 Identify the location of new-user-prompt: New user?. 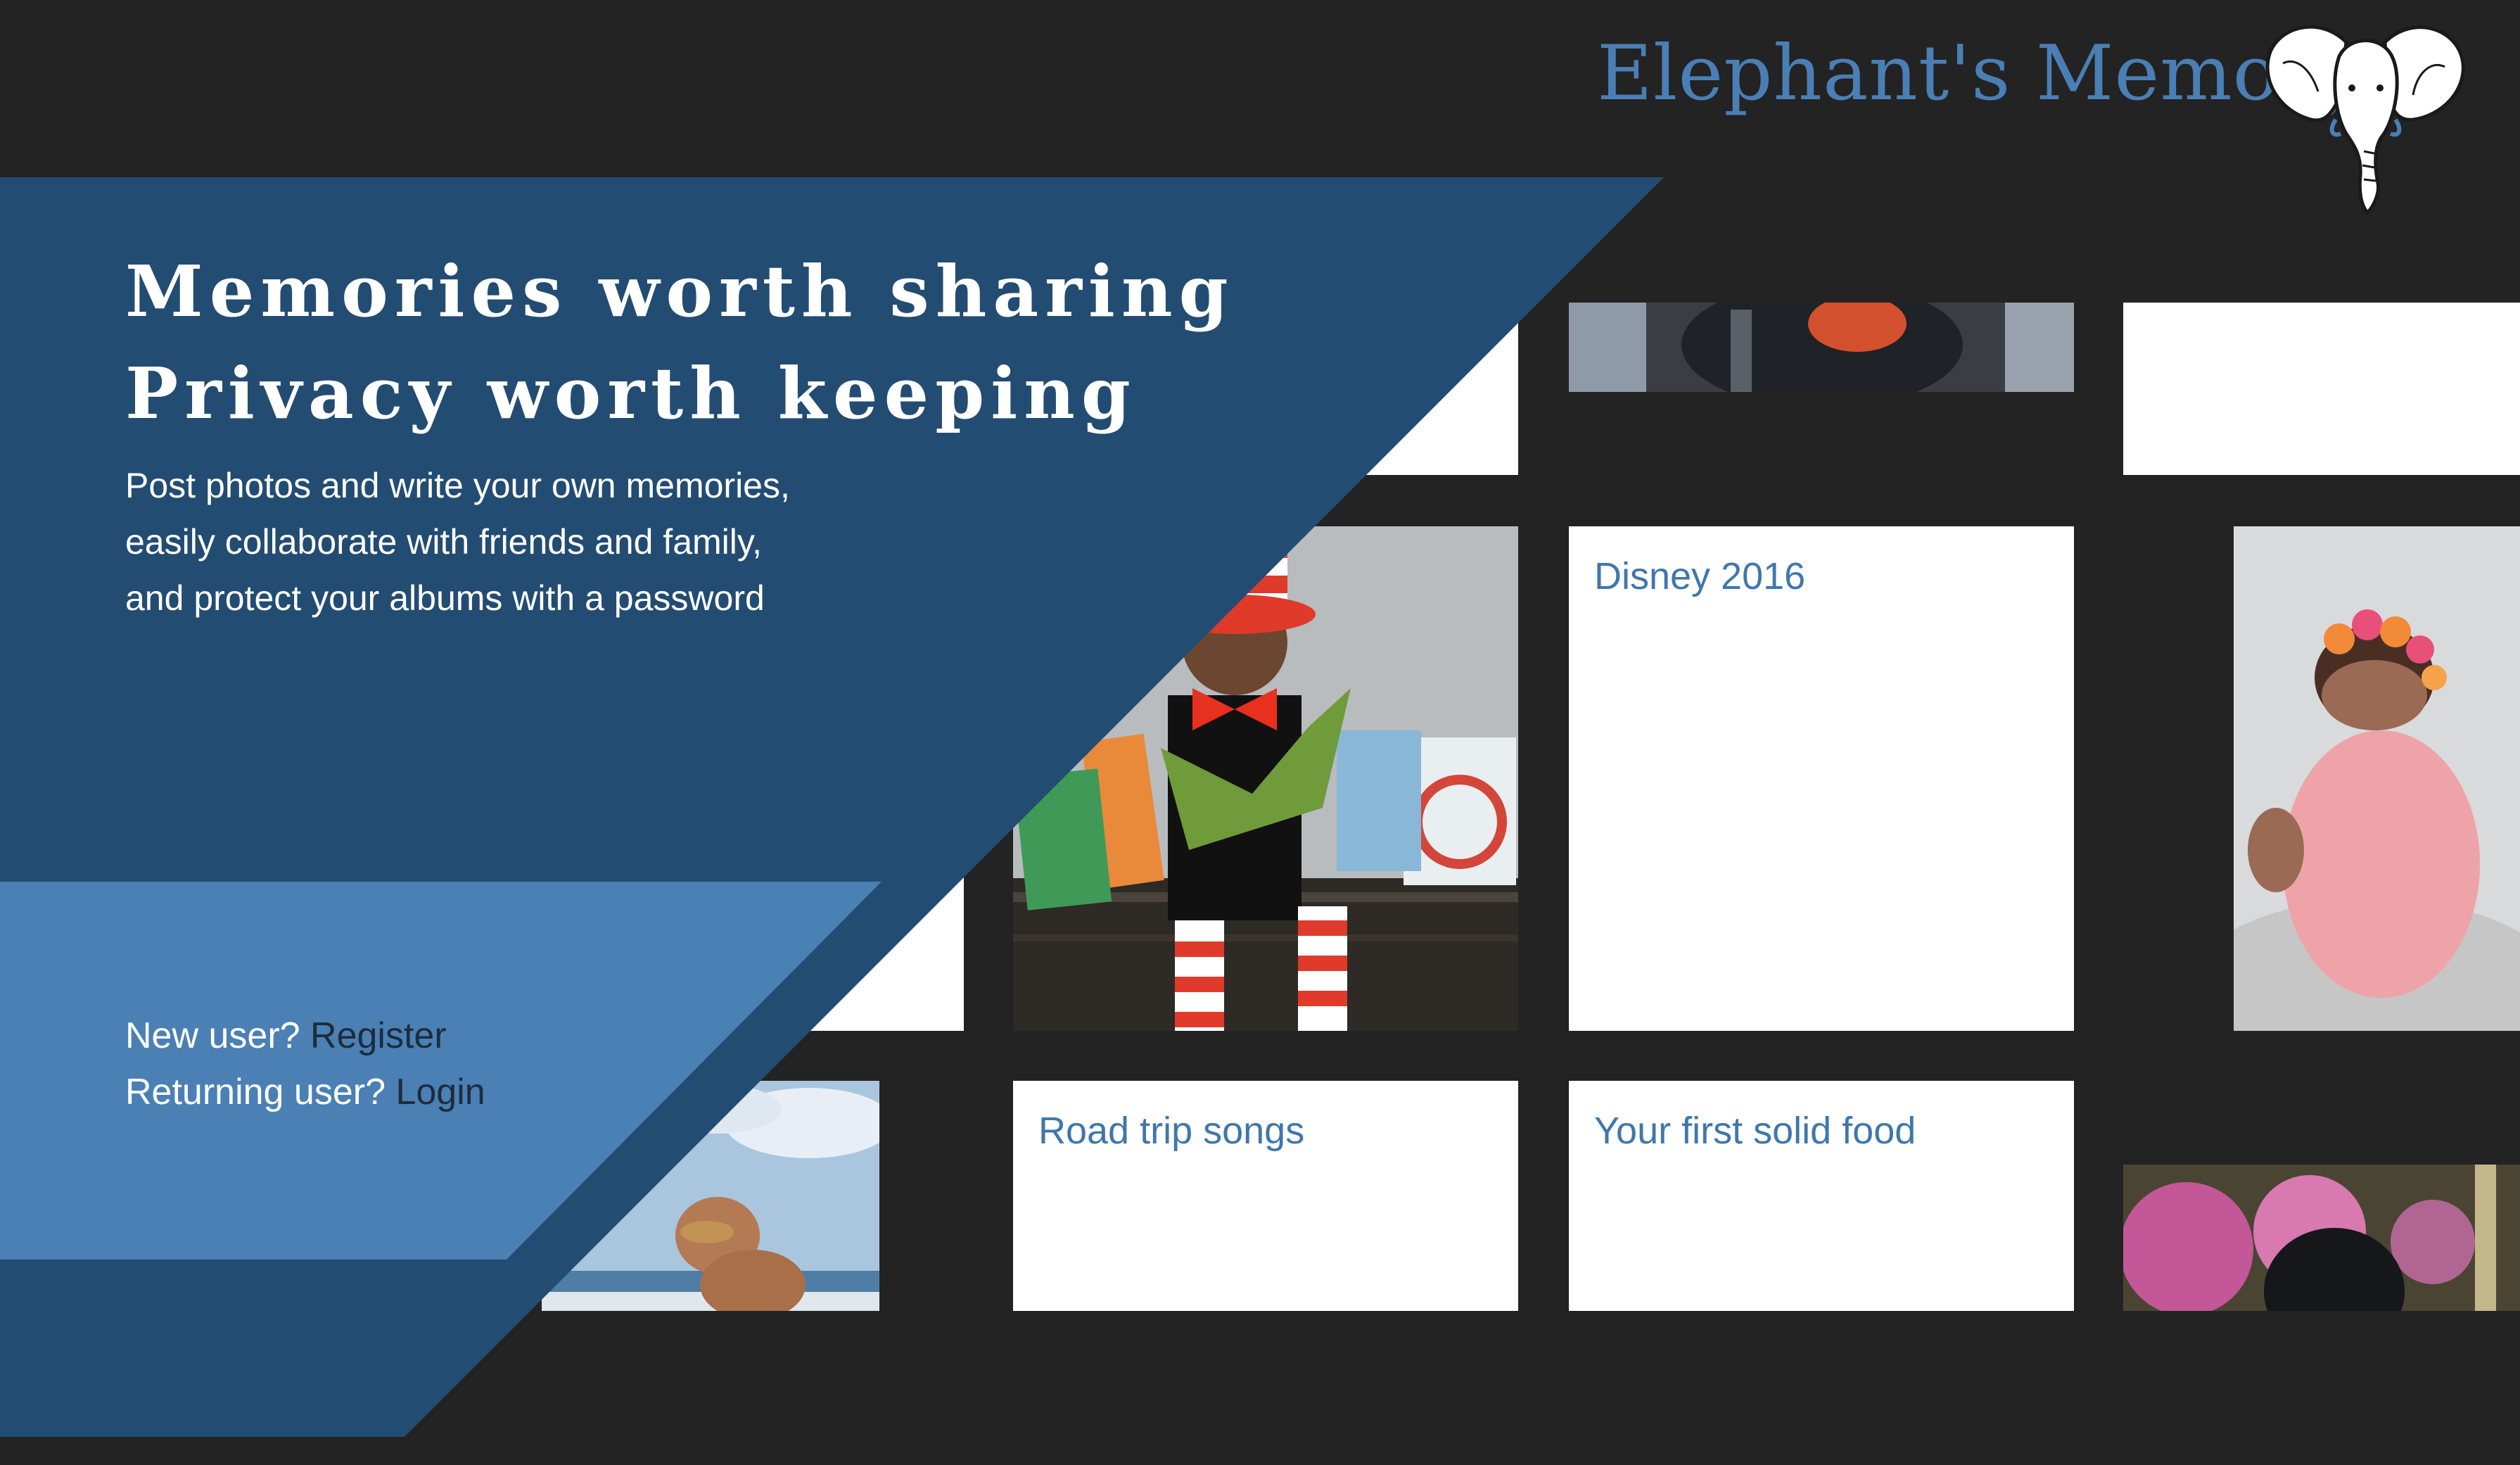
(213, 1035).